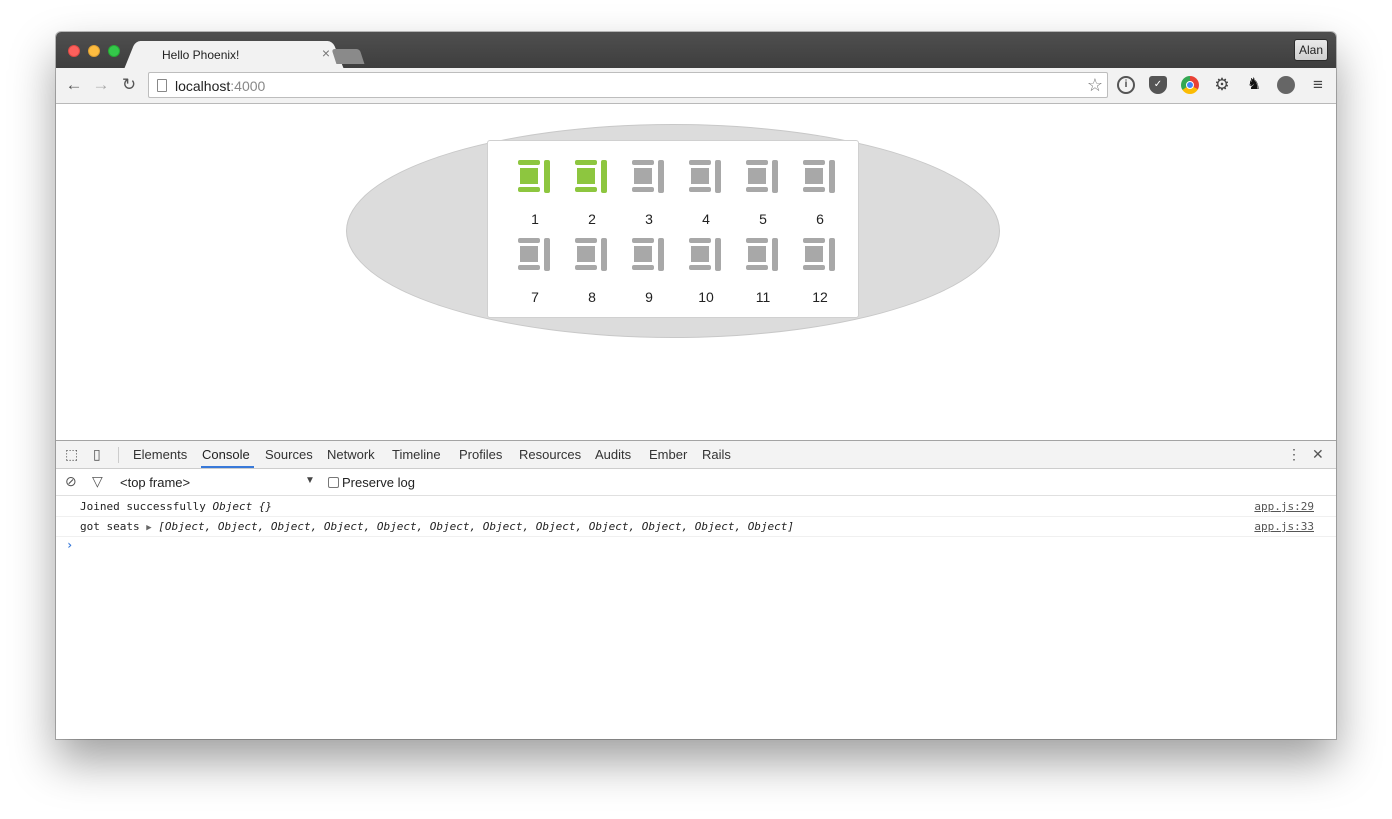 This screenshot has width=1392, height=819. I want to click on tab-timeline: Timeline, so click(416, 454).